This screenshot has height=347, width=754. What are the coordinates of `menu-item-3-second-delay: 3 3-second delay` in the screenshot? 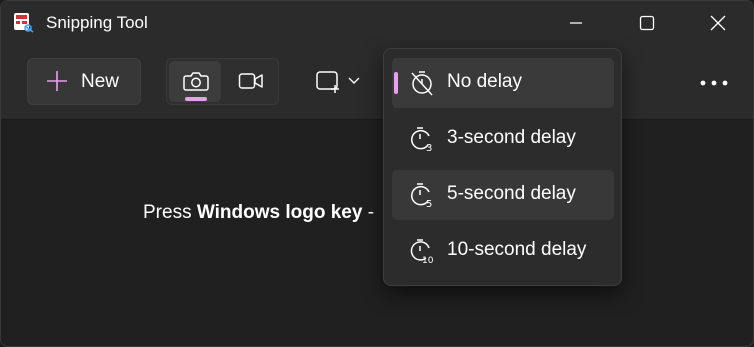 It's located at (503, 139).